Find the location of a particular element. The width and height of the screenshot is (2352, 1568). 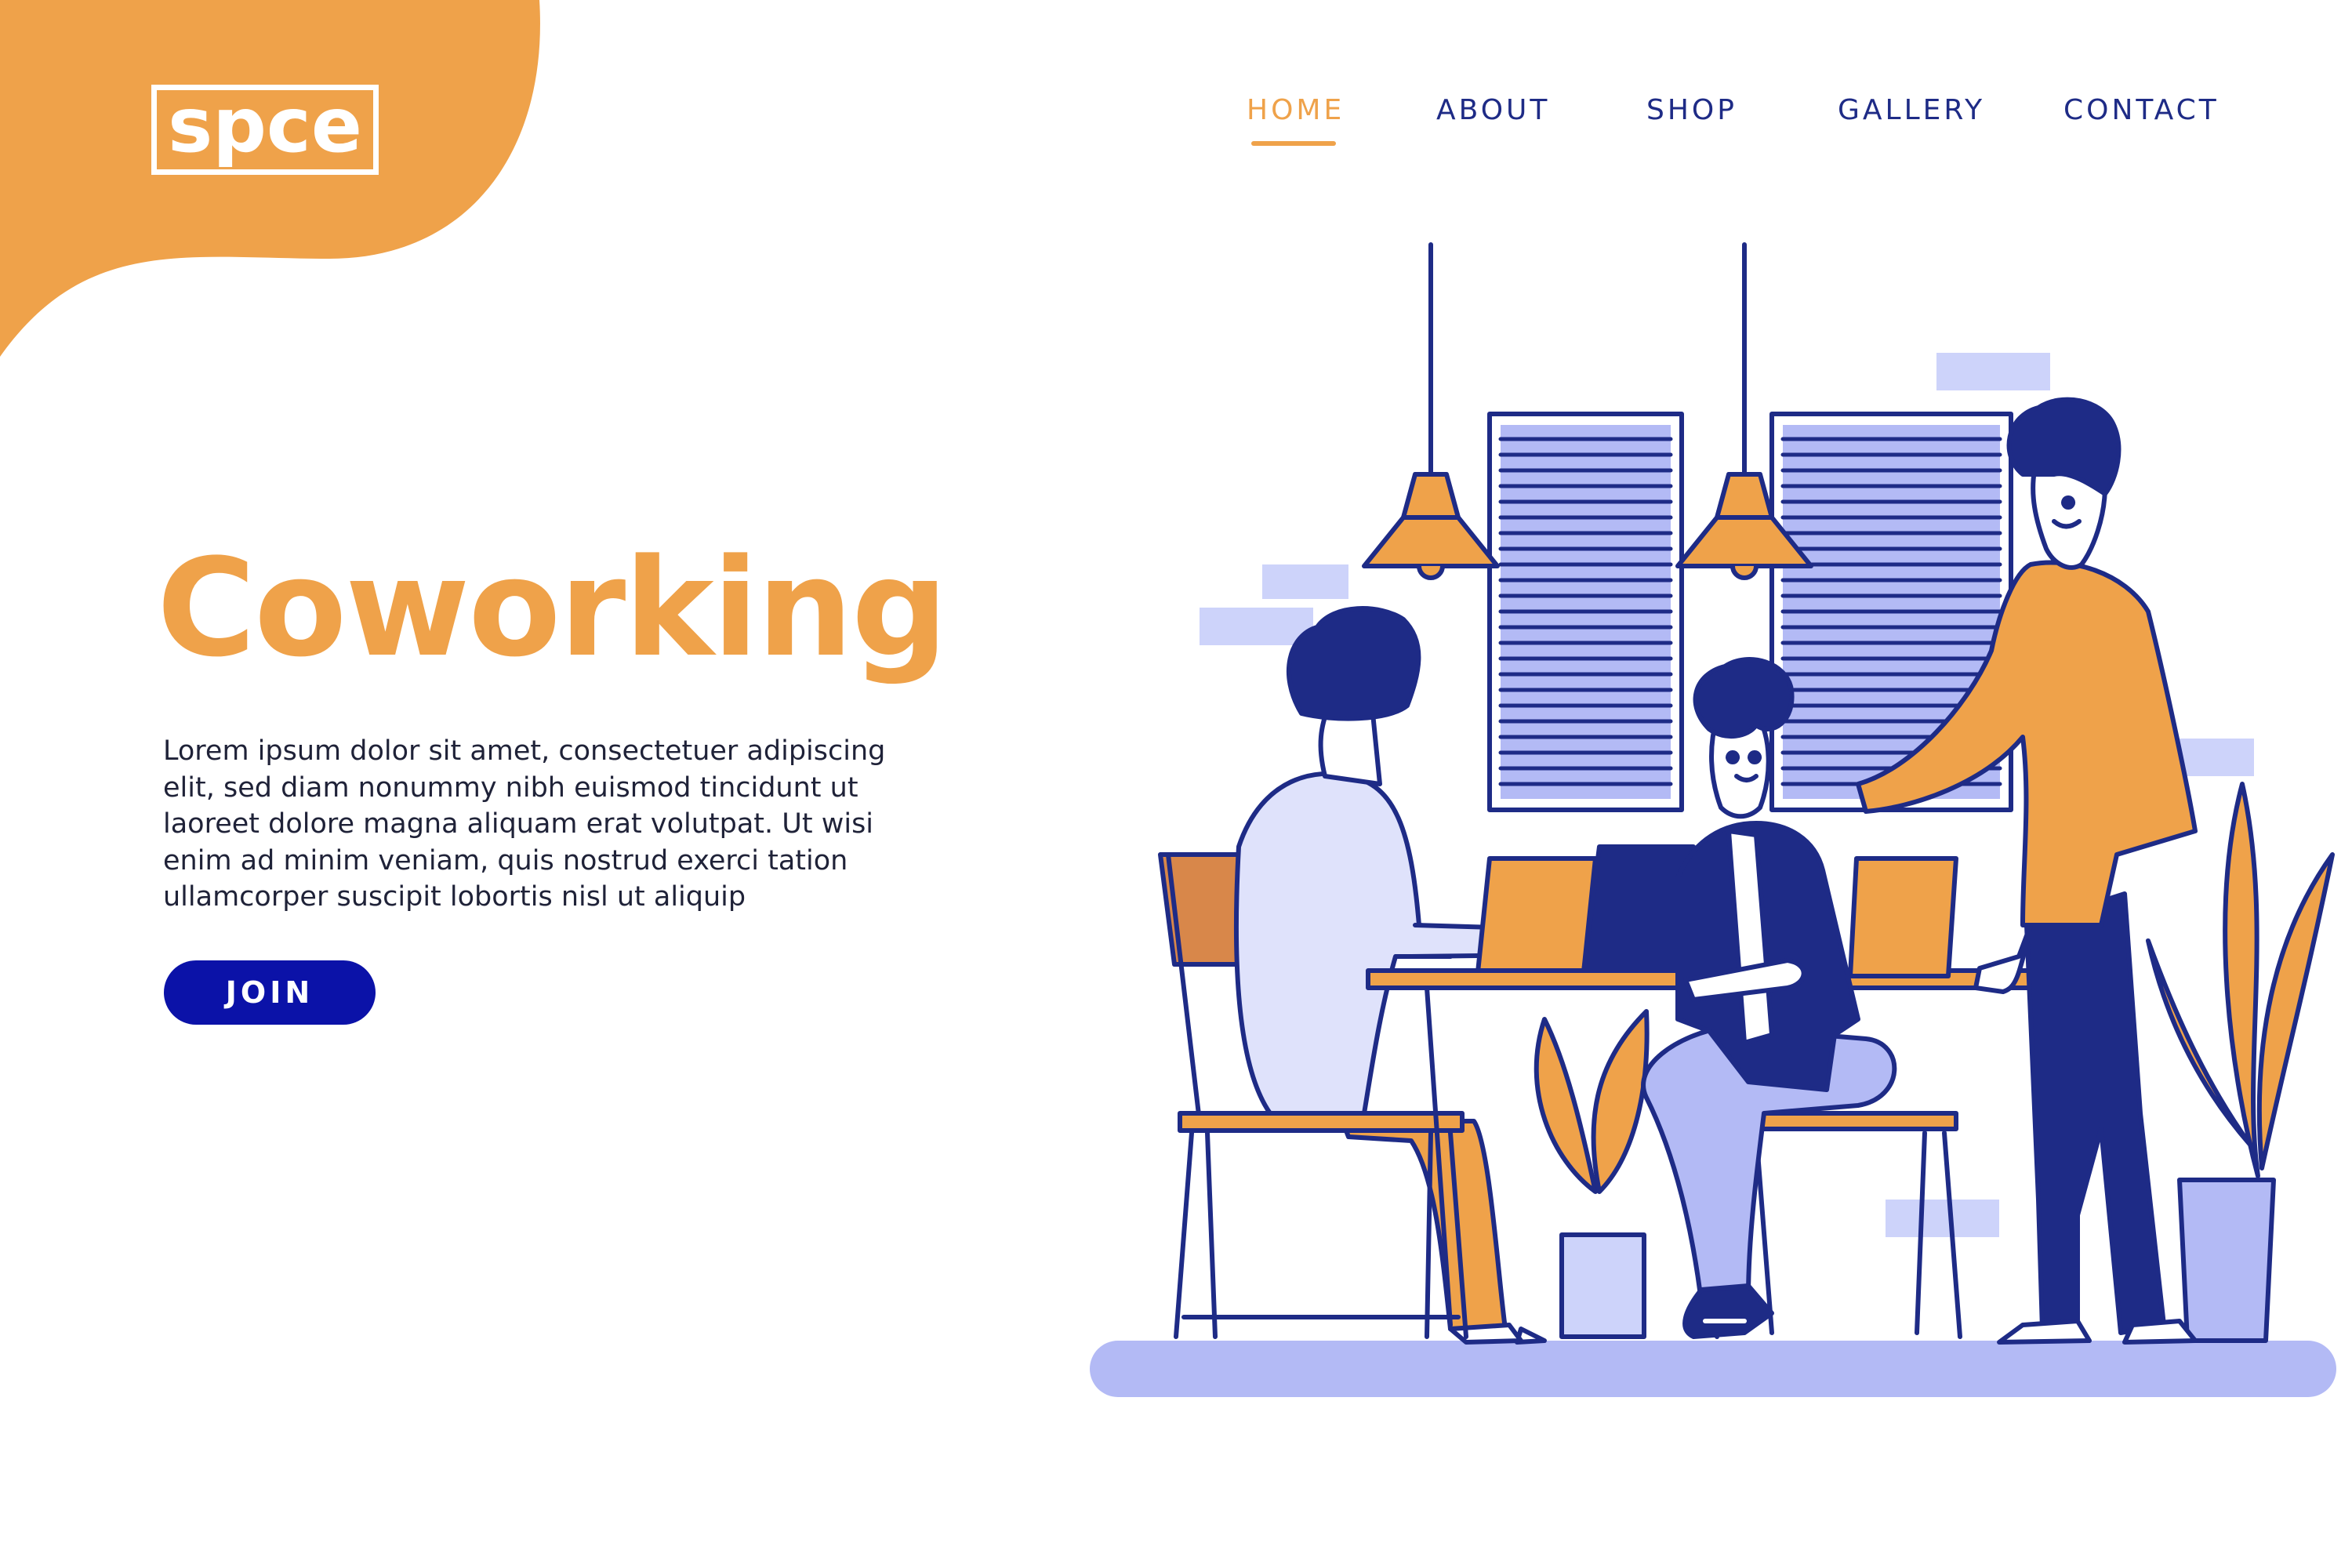

nav-contact-link: CONTACT is located at coordinates (2141, 110).